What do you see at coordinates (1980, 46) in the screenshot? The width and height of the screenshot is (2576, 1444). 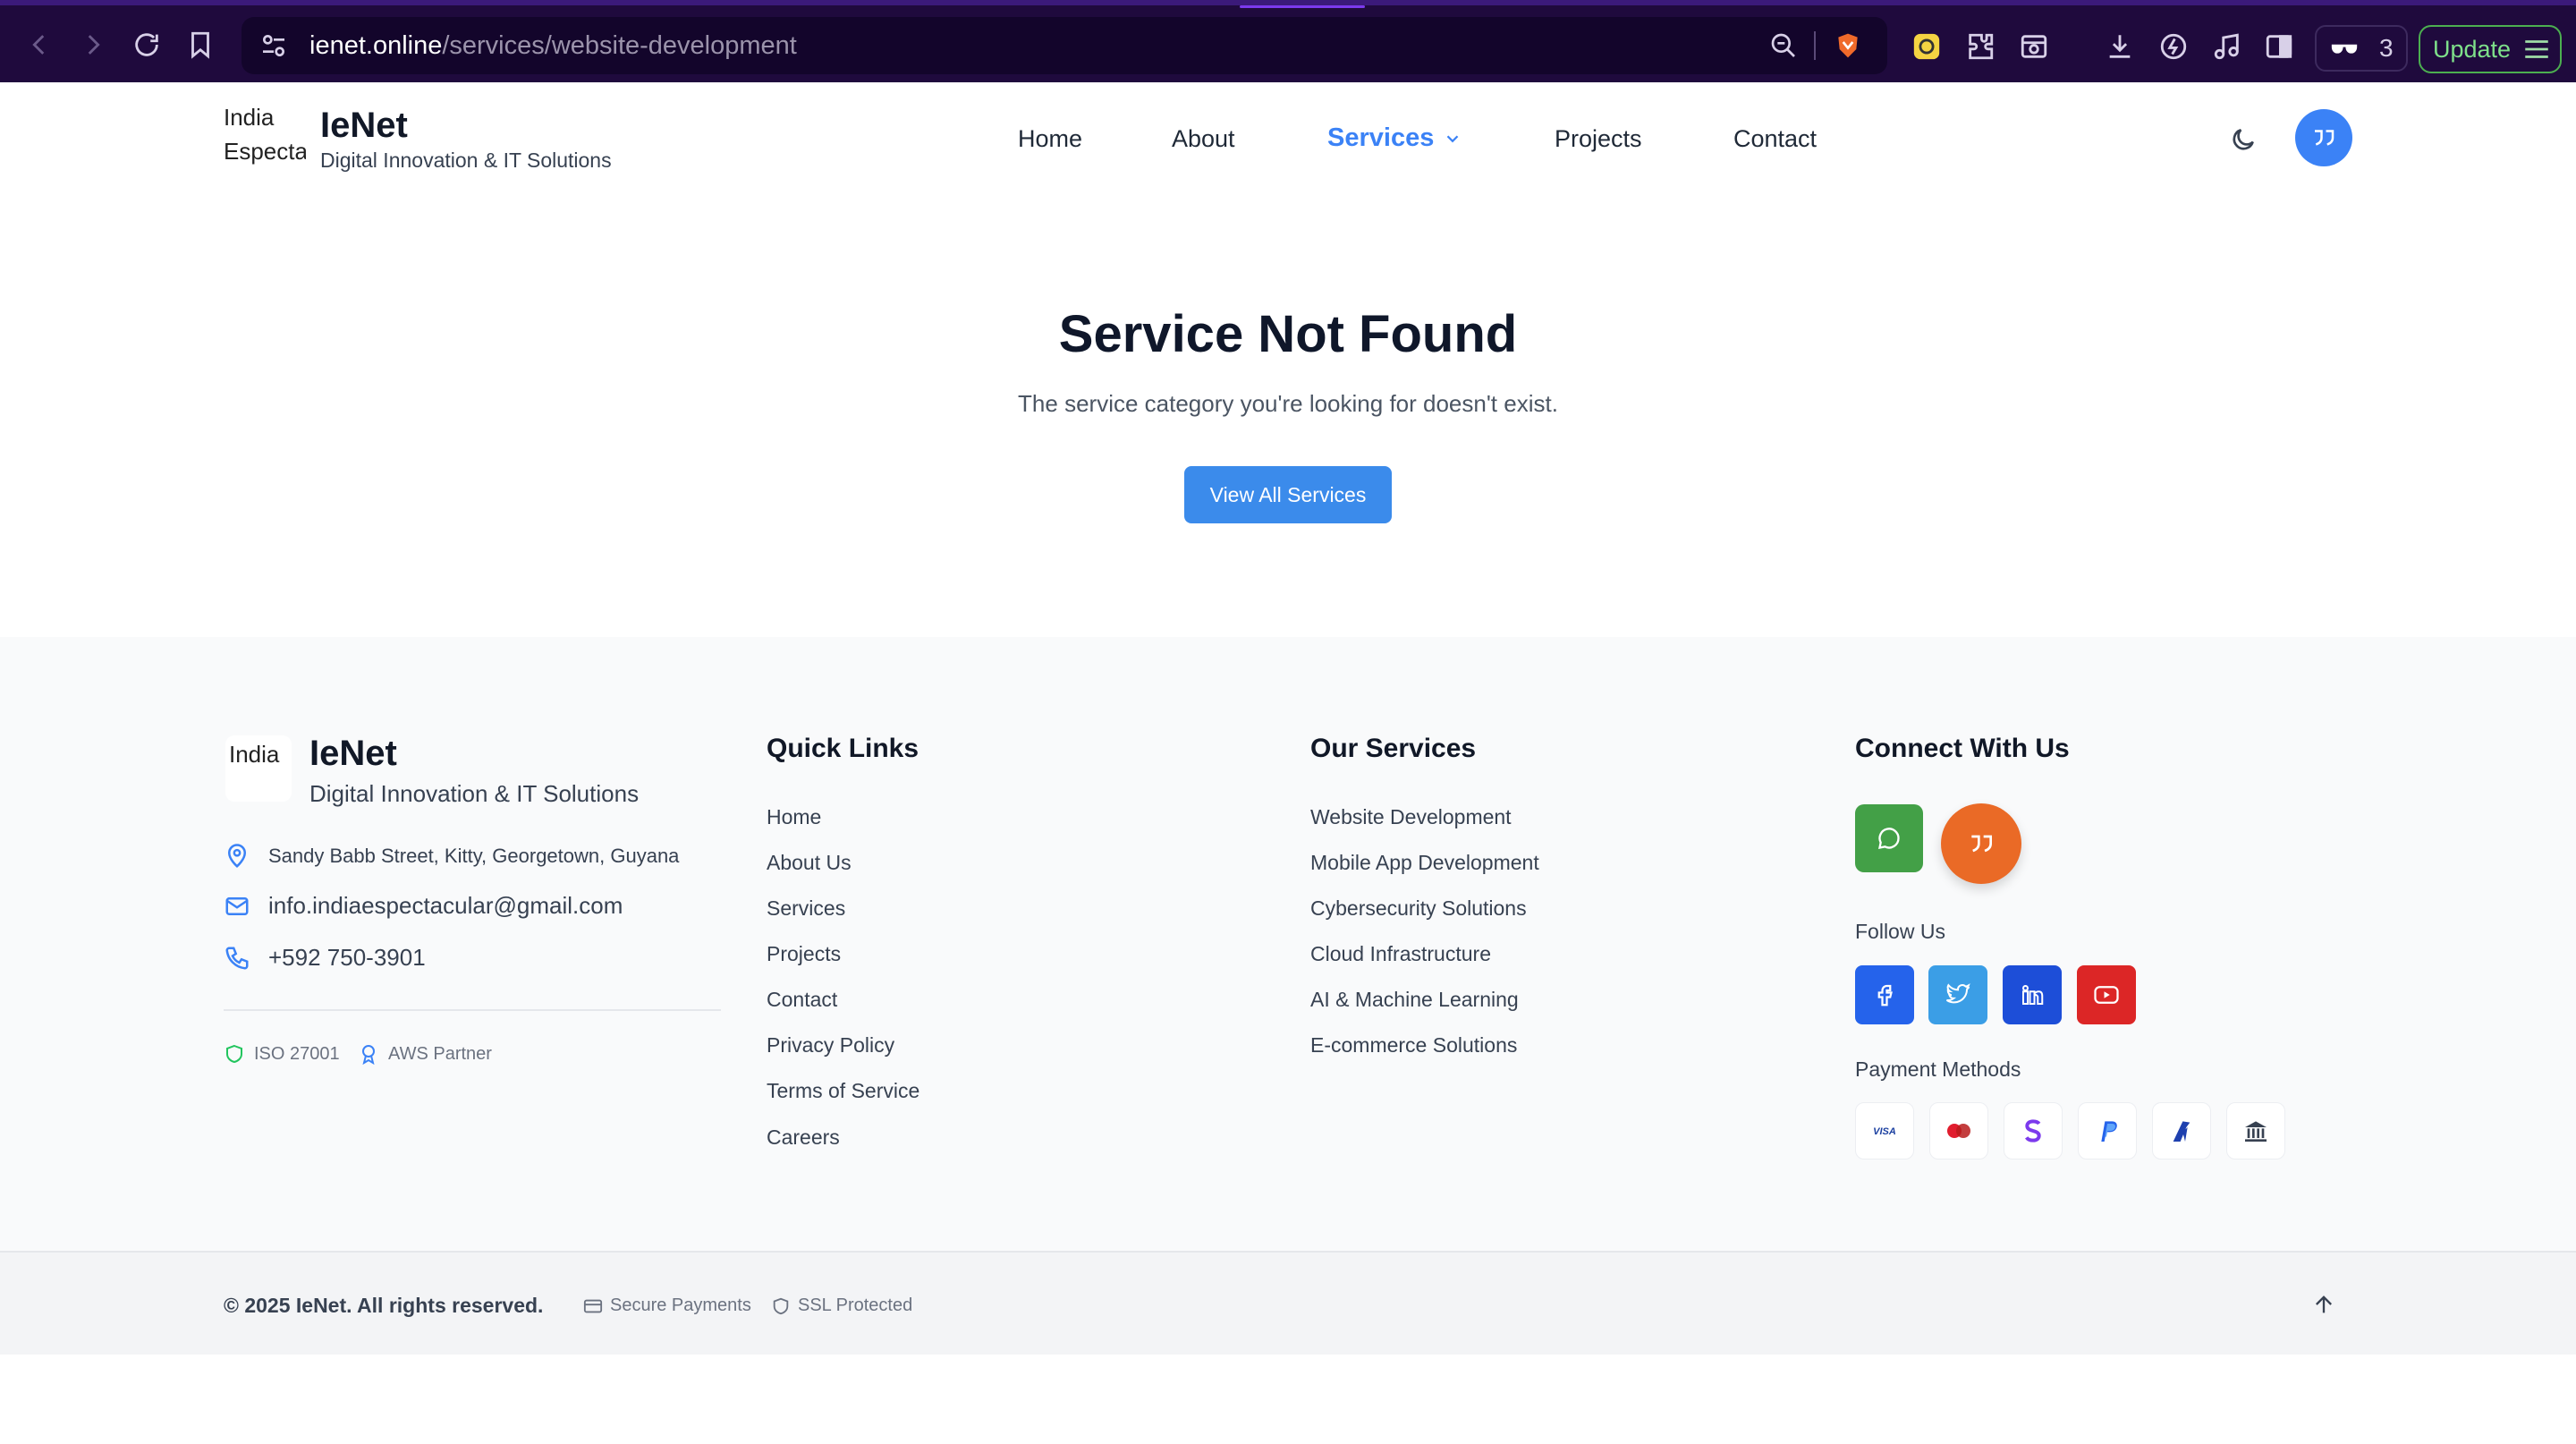 I see `puzzle-icon` at bounding box center [1980, 46].